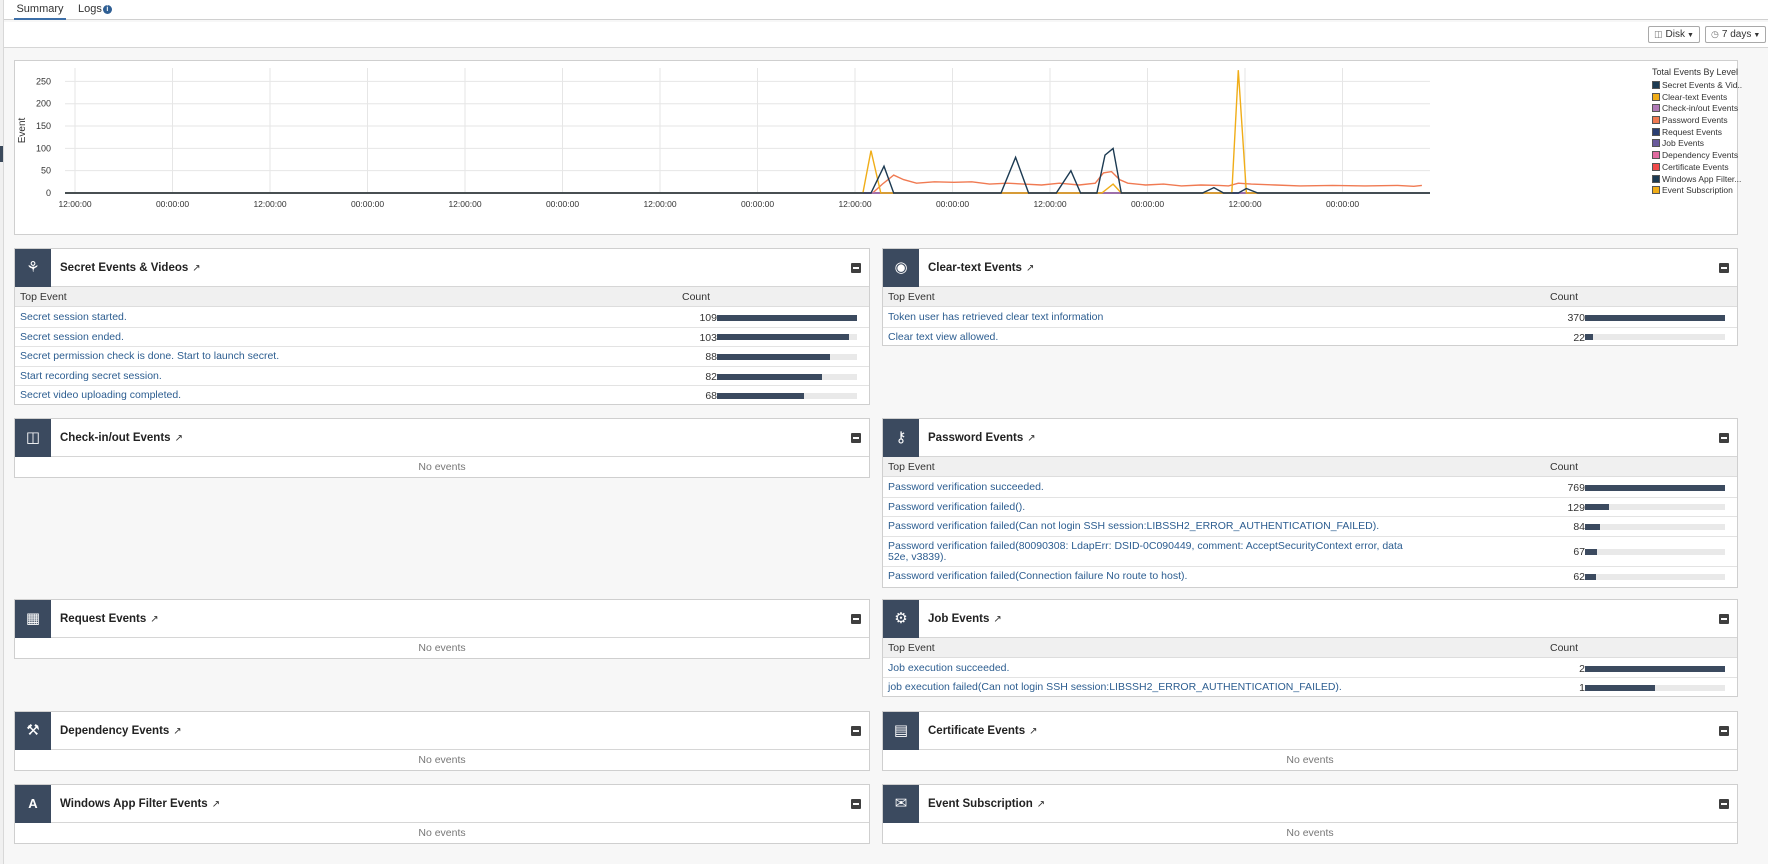 This screenshot has height=864, width=1768. Describe the element at coordinates (1683, 143) in the screenshot. I see `legend-label: Job Events` at that location.